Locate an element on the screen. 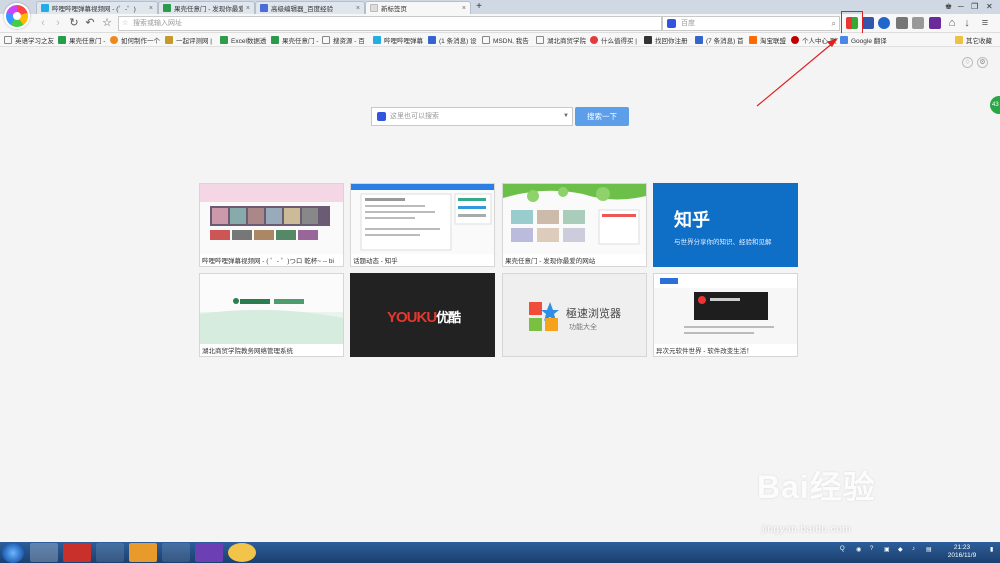 The image size is (1000, 563). network-icon: ▤ is located at coordinates (929, 549).